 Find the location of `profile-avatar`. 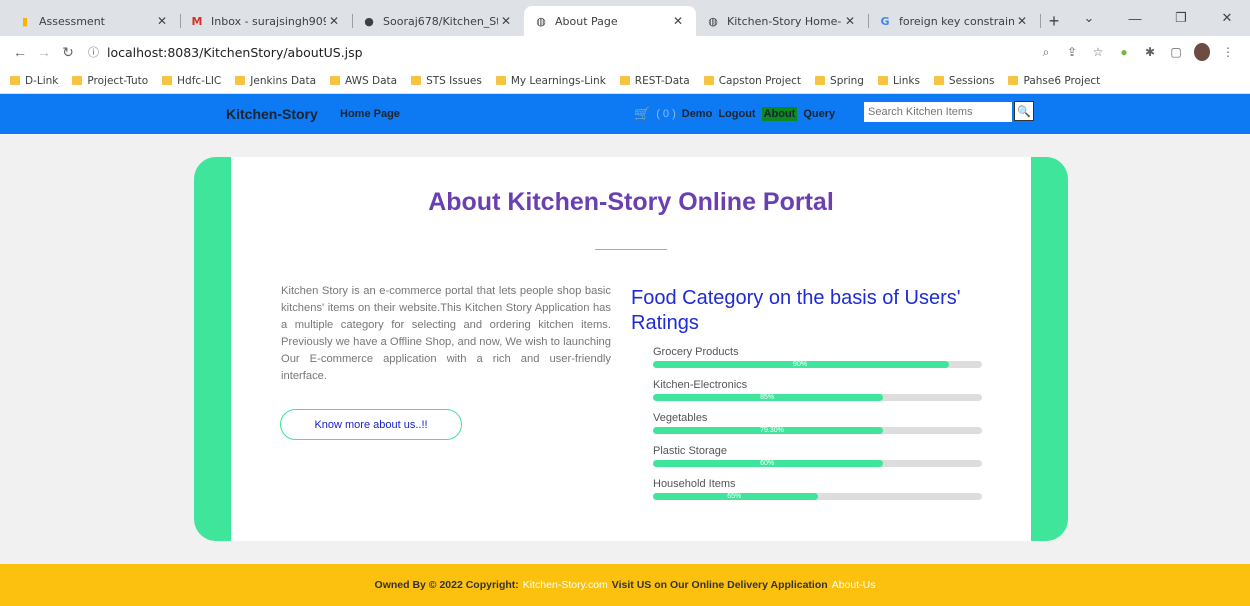

profile-avatar is located at coordinates (1202, 52).